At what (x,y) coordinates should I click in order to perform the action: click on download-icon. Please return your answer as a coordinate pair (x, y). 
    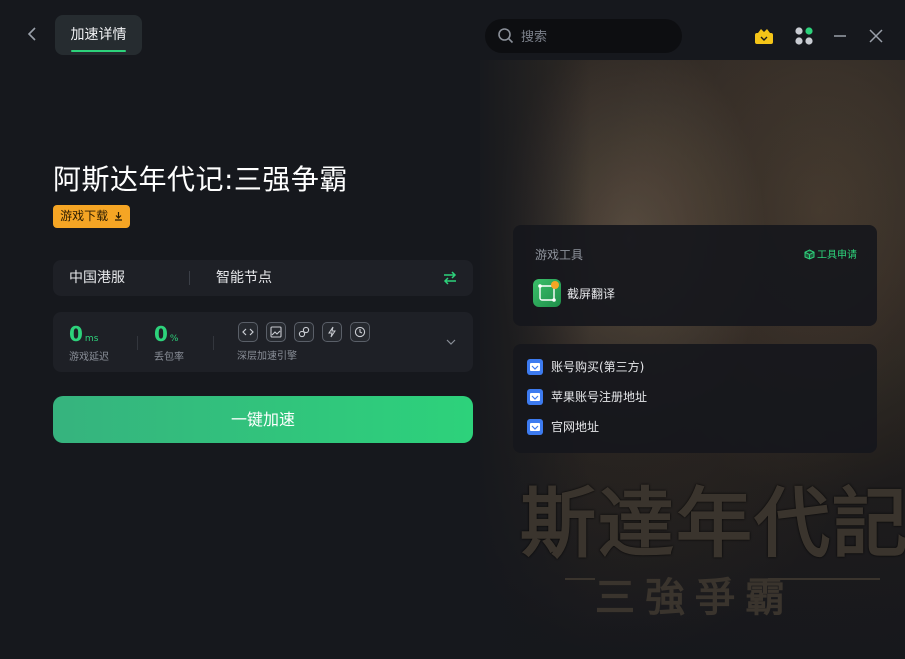
    Looking at the image, I should click on (118, 216).